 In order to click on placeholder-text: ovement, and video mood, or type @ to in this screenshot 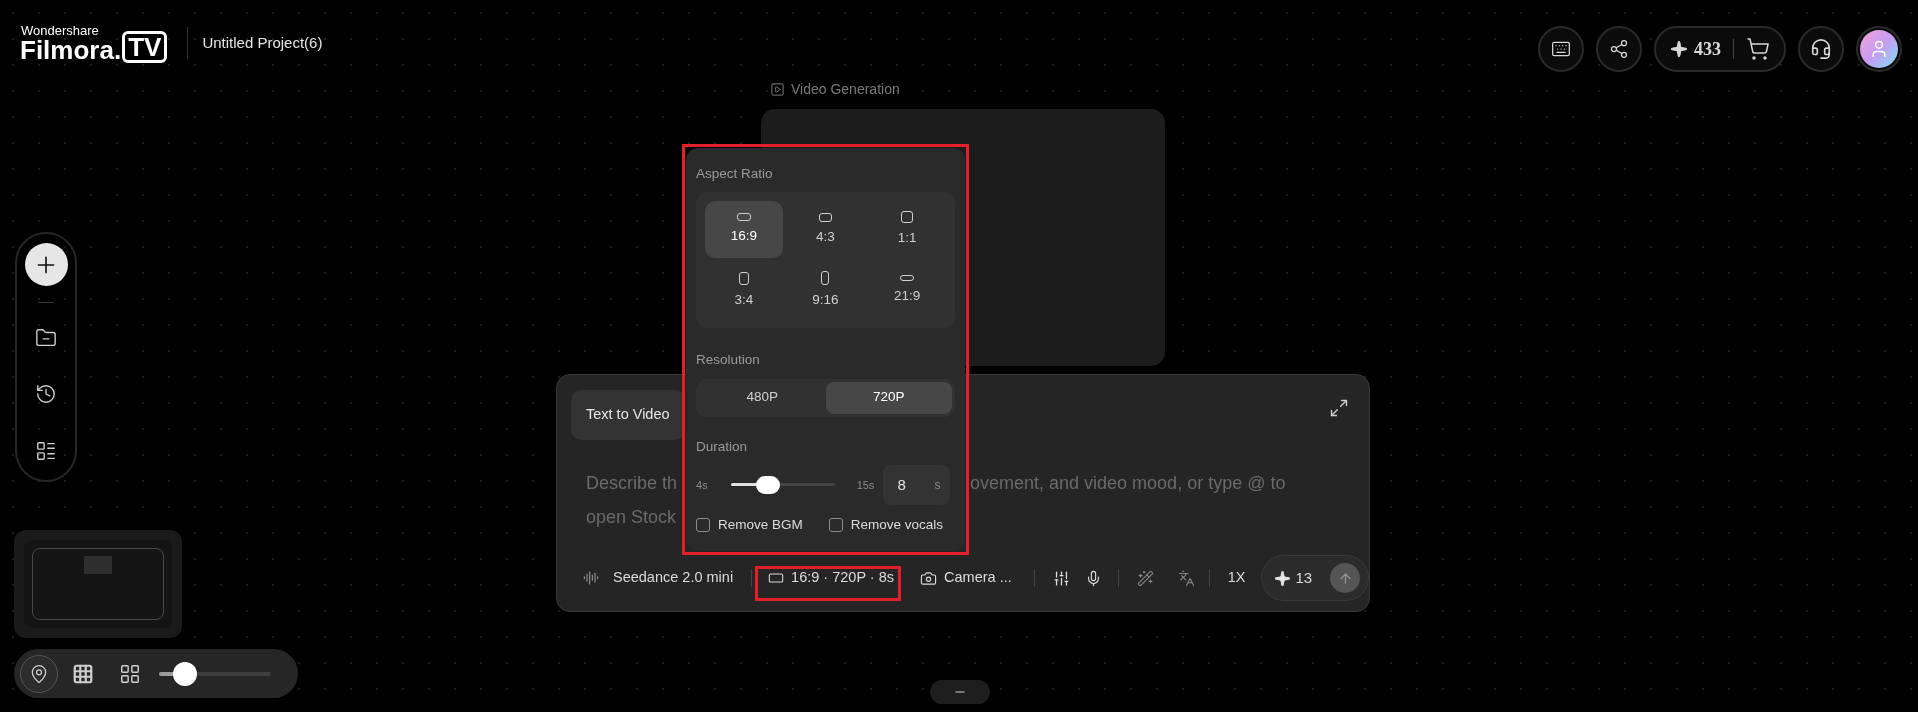, I will do `click(1128, 483)`.